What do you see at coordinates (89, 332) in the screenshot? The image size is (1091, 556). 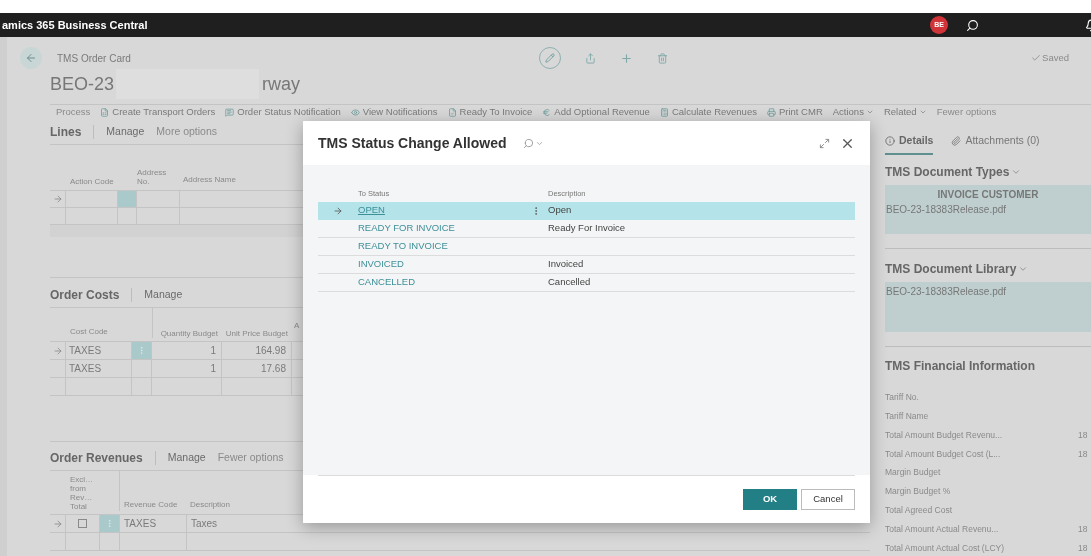 I see `column-header: Cost Code` at bounding box center [89, 332].